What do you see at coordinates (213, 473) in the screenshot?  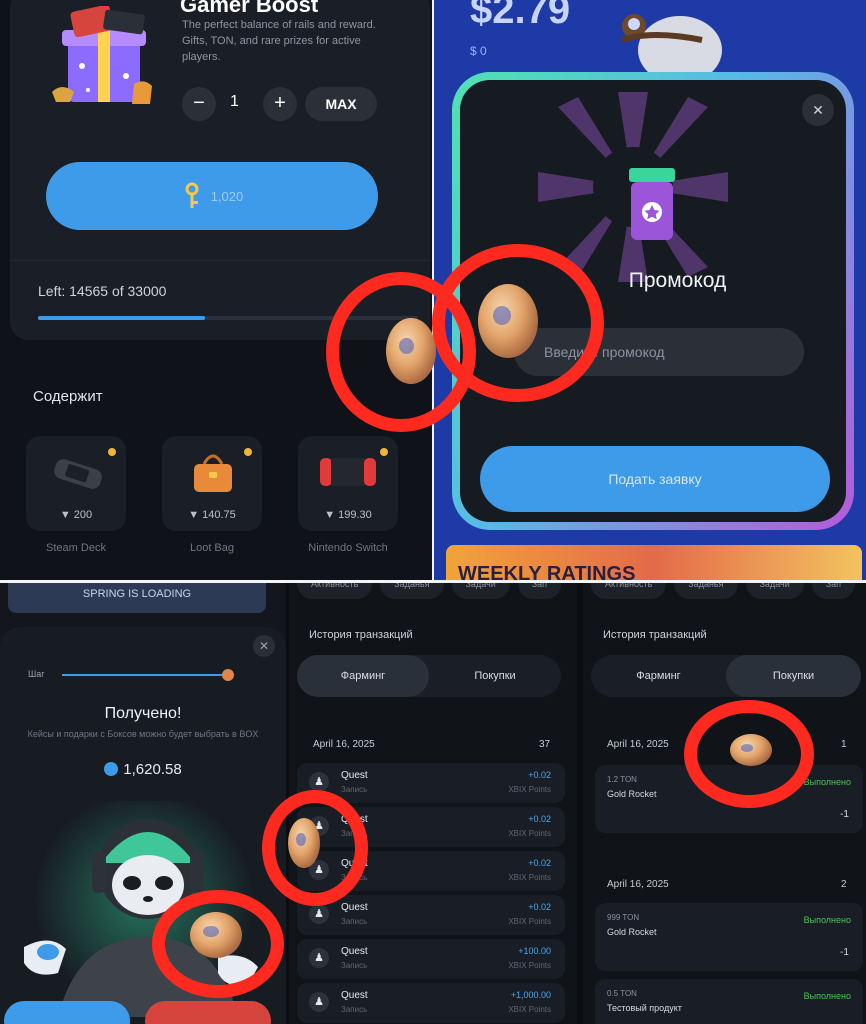 I see `loot-bag-icon` at bounding box center [213, 473].